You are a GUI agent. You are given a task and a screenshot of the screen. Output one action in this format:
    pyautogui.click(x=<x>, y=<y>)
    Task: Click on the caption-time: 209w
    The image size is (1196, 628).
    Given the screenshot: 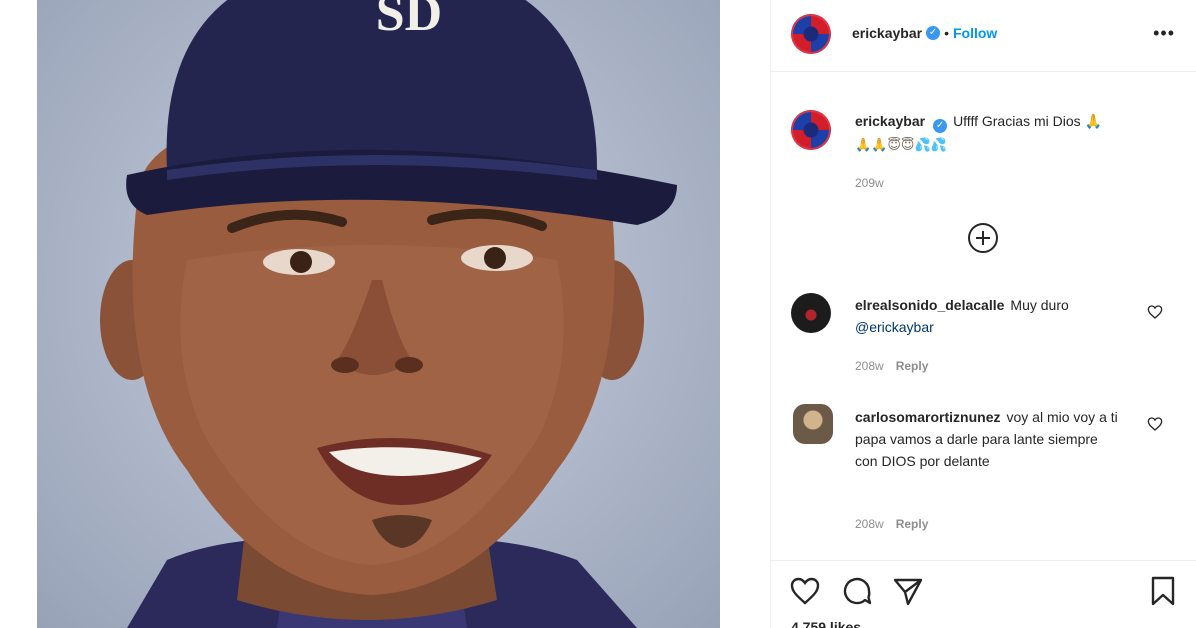 What is the action you would take?
    pyautogui.click(x=869, y=183)
    